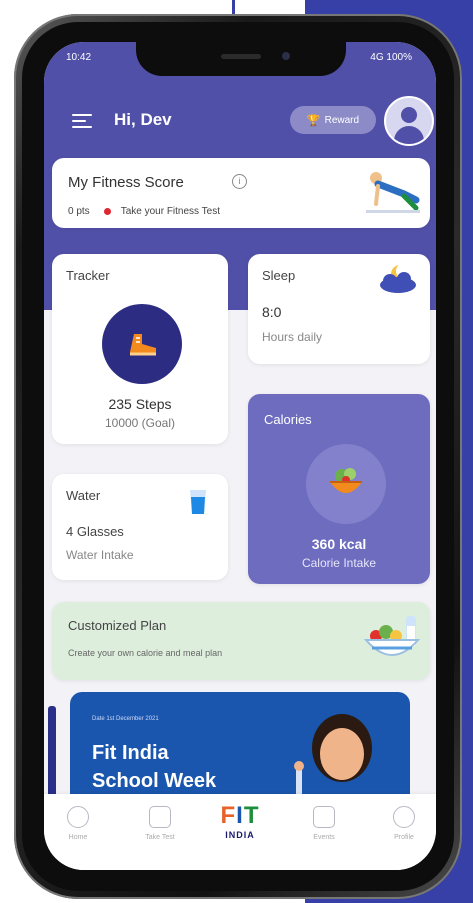 This screenshot has width=473, height=903. Describe the element at coordinates (83, 495) in the screenshot. I see `water-label: Water` at that location.